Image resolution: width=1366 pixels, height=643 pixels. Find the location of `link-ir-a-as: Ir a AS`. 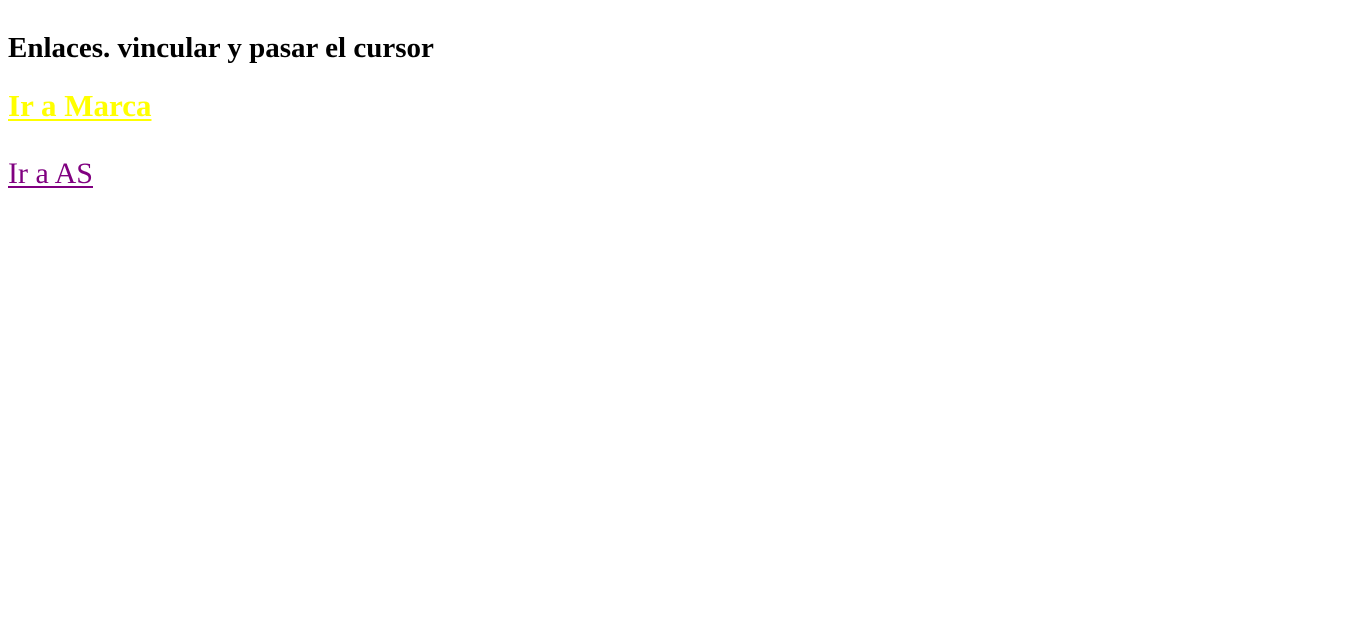

link-ir-a-as: Ir a AS is located at coordinates (50, 173).